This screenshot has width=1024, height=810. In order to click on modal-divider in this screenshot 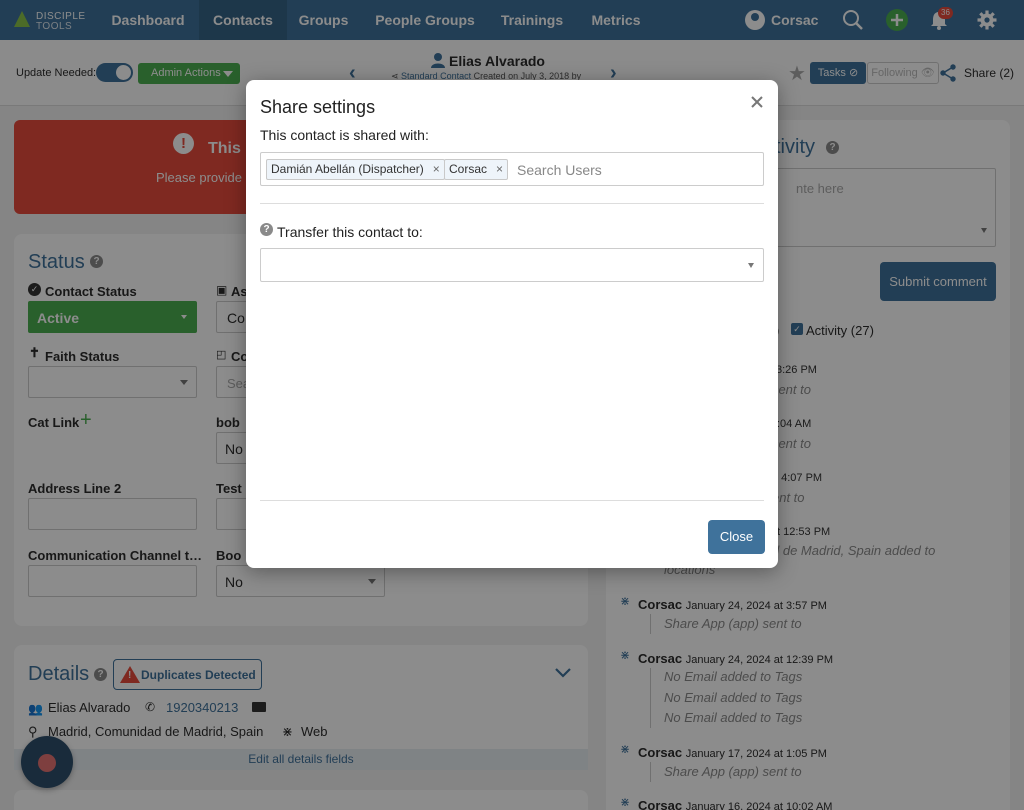, I will do `click(512, 203)`.